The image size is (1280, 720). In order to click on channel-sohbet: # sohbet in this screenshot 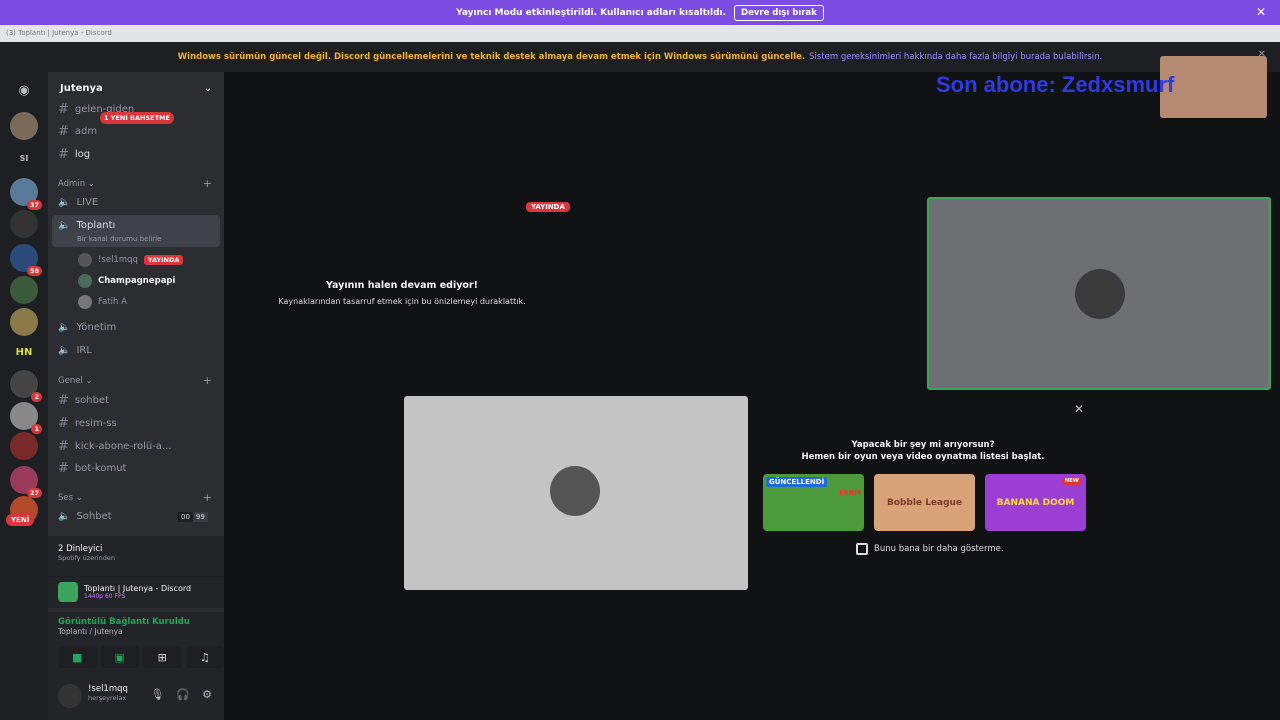, I will do `click(83, 400)`.